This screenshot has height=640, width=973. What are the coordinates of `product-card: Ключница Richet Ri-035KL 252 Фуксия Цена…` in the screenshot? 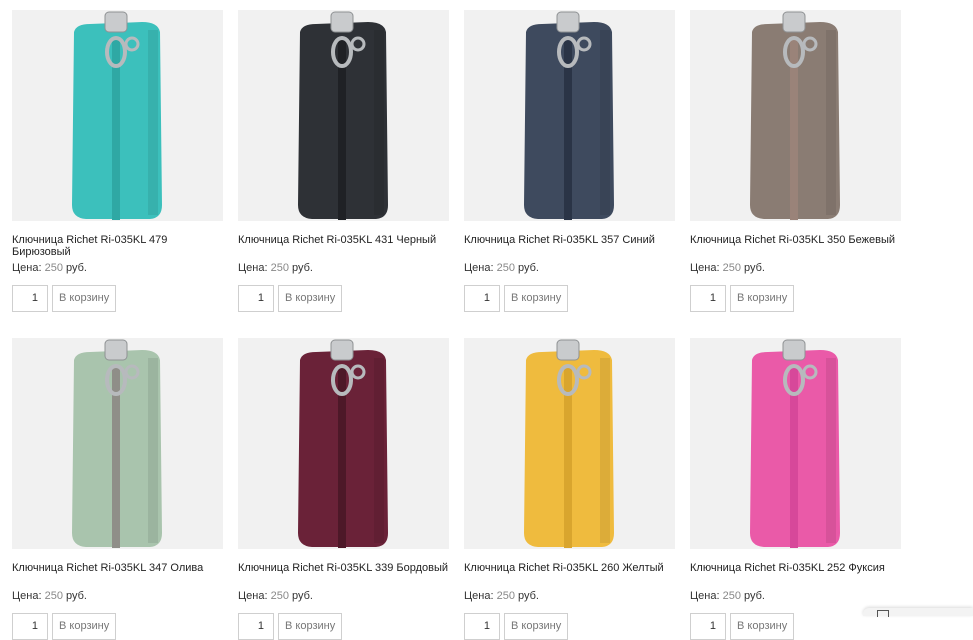 It's located at (795, 489).